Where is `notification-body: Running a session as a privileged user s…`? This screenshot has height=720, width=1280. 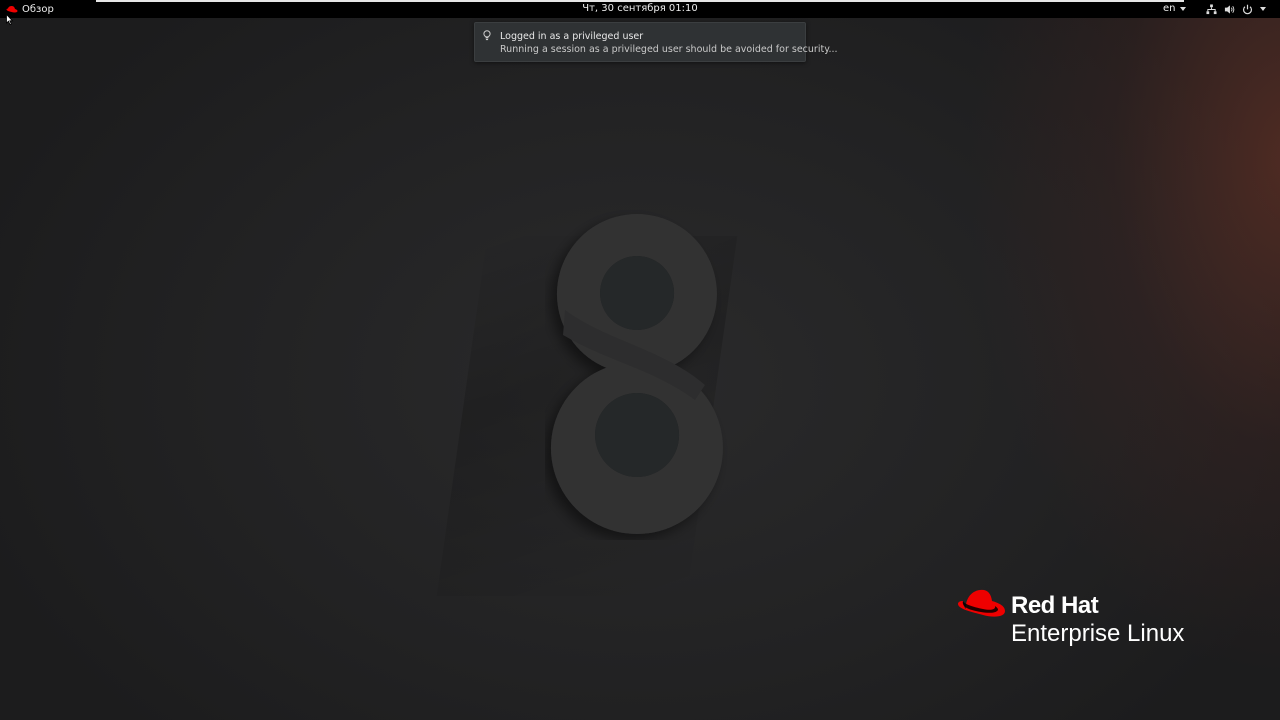
notification-body: Running a session as a privileged user s… is located at coordinates (669, 49).